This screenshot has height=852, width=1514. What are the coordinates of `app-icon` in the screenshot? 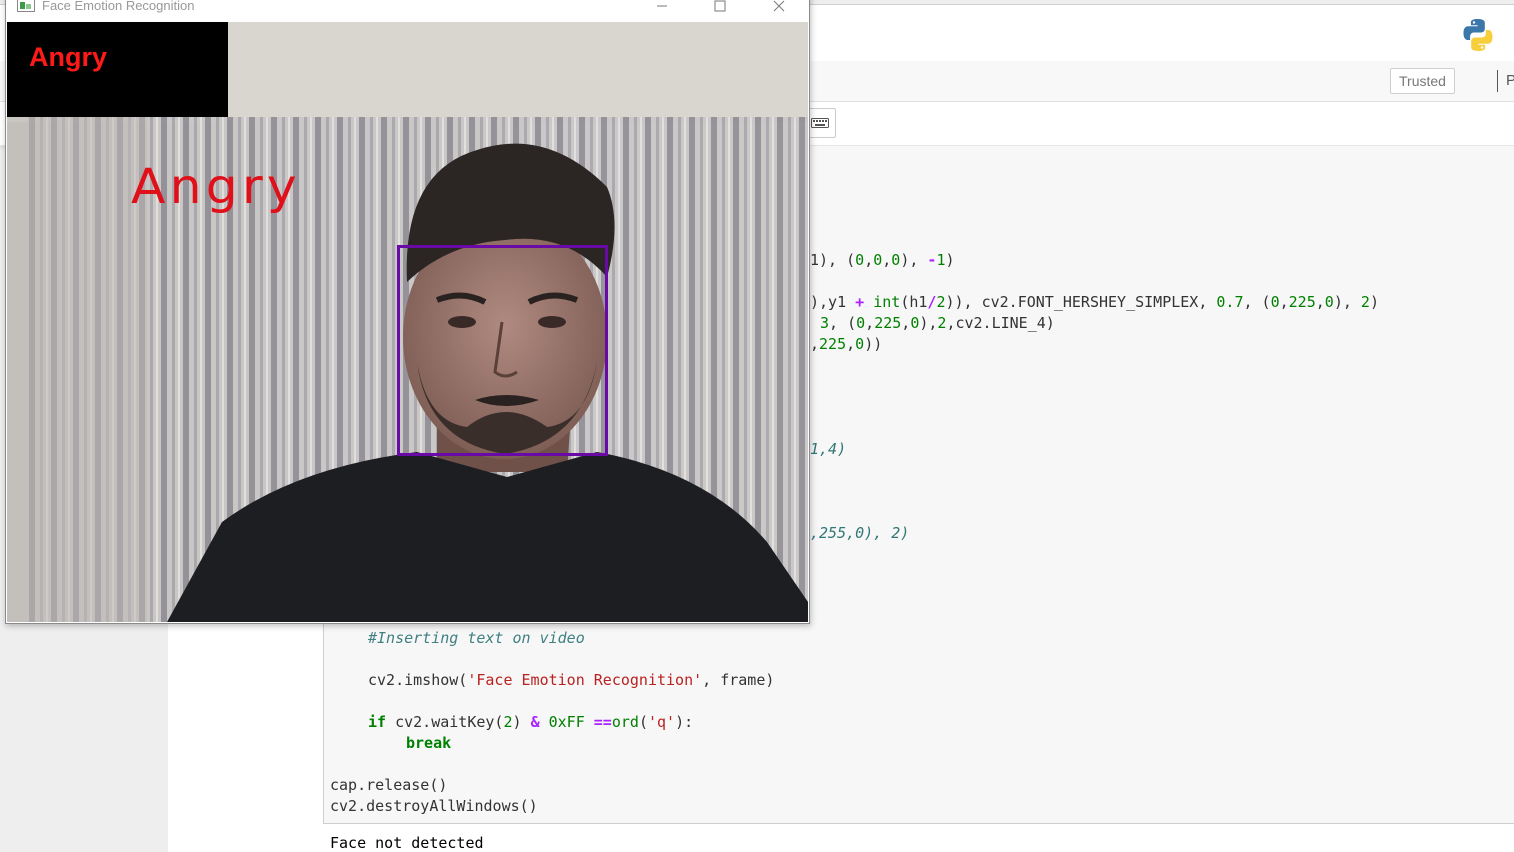 It's located at (26, 6).